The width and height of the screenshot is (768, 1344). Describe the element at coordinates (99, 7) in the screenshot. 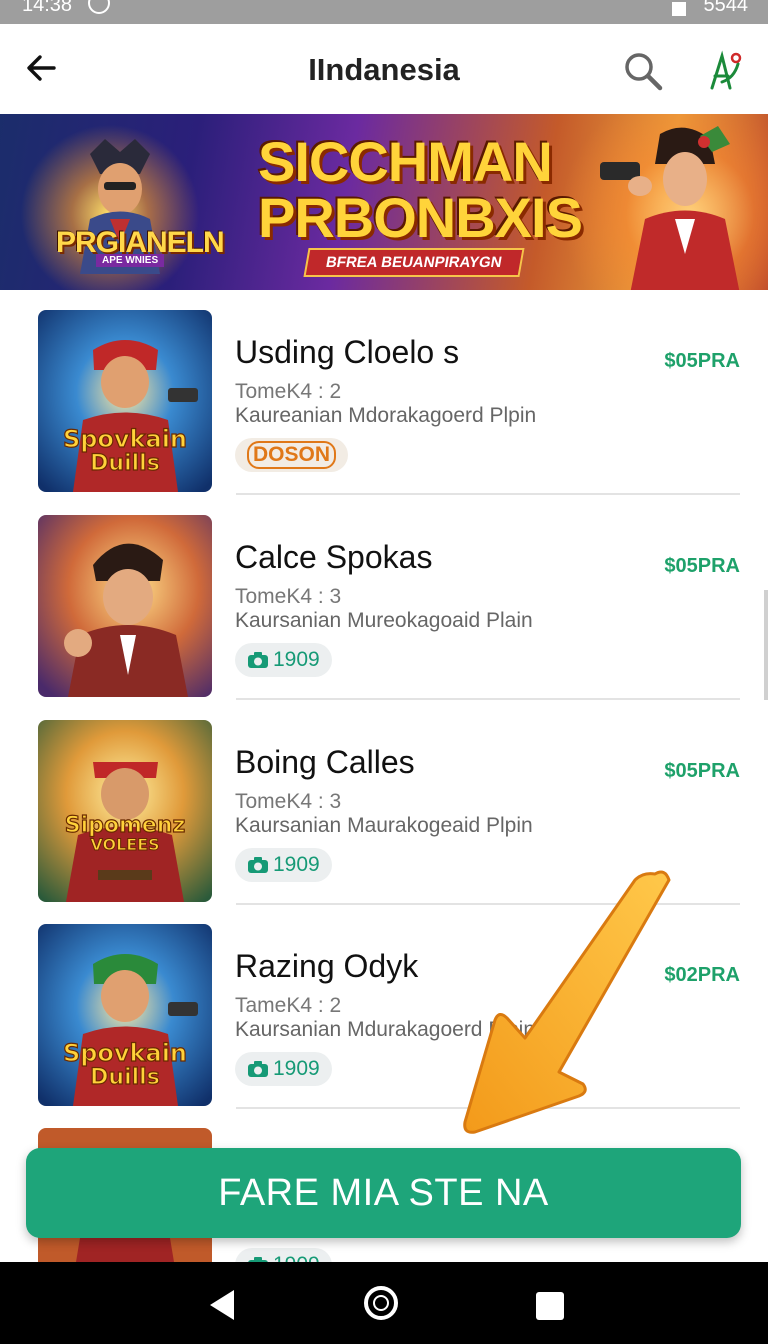

I see `notification-icon` at that location.